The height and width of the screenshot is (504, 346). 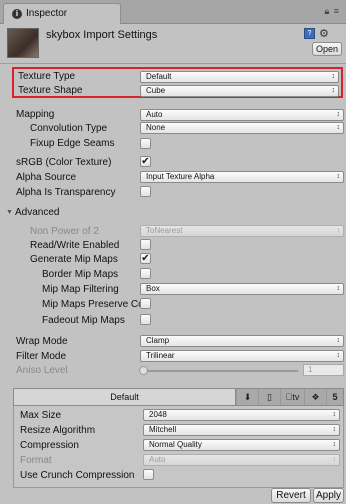 I want to click on mapping-dropdown: Auto ↕, so click(x=242, y=115).